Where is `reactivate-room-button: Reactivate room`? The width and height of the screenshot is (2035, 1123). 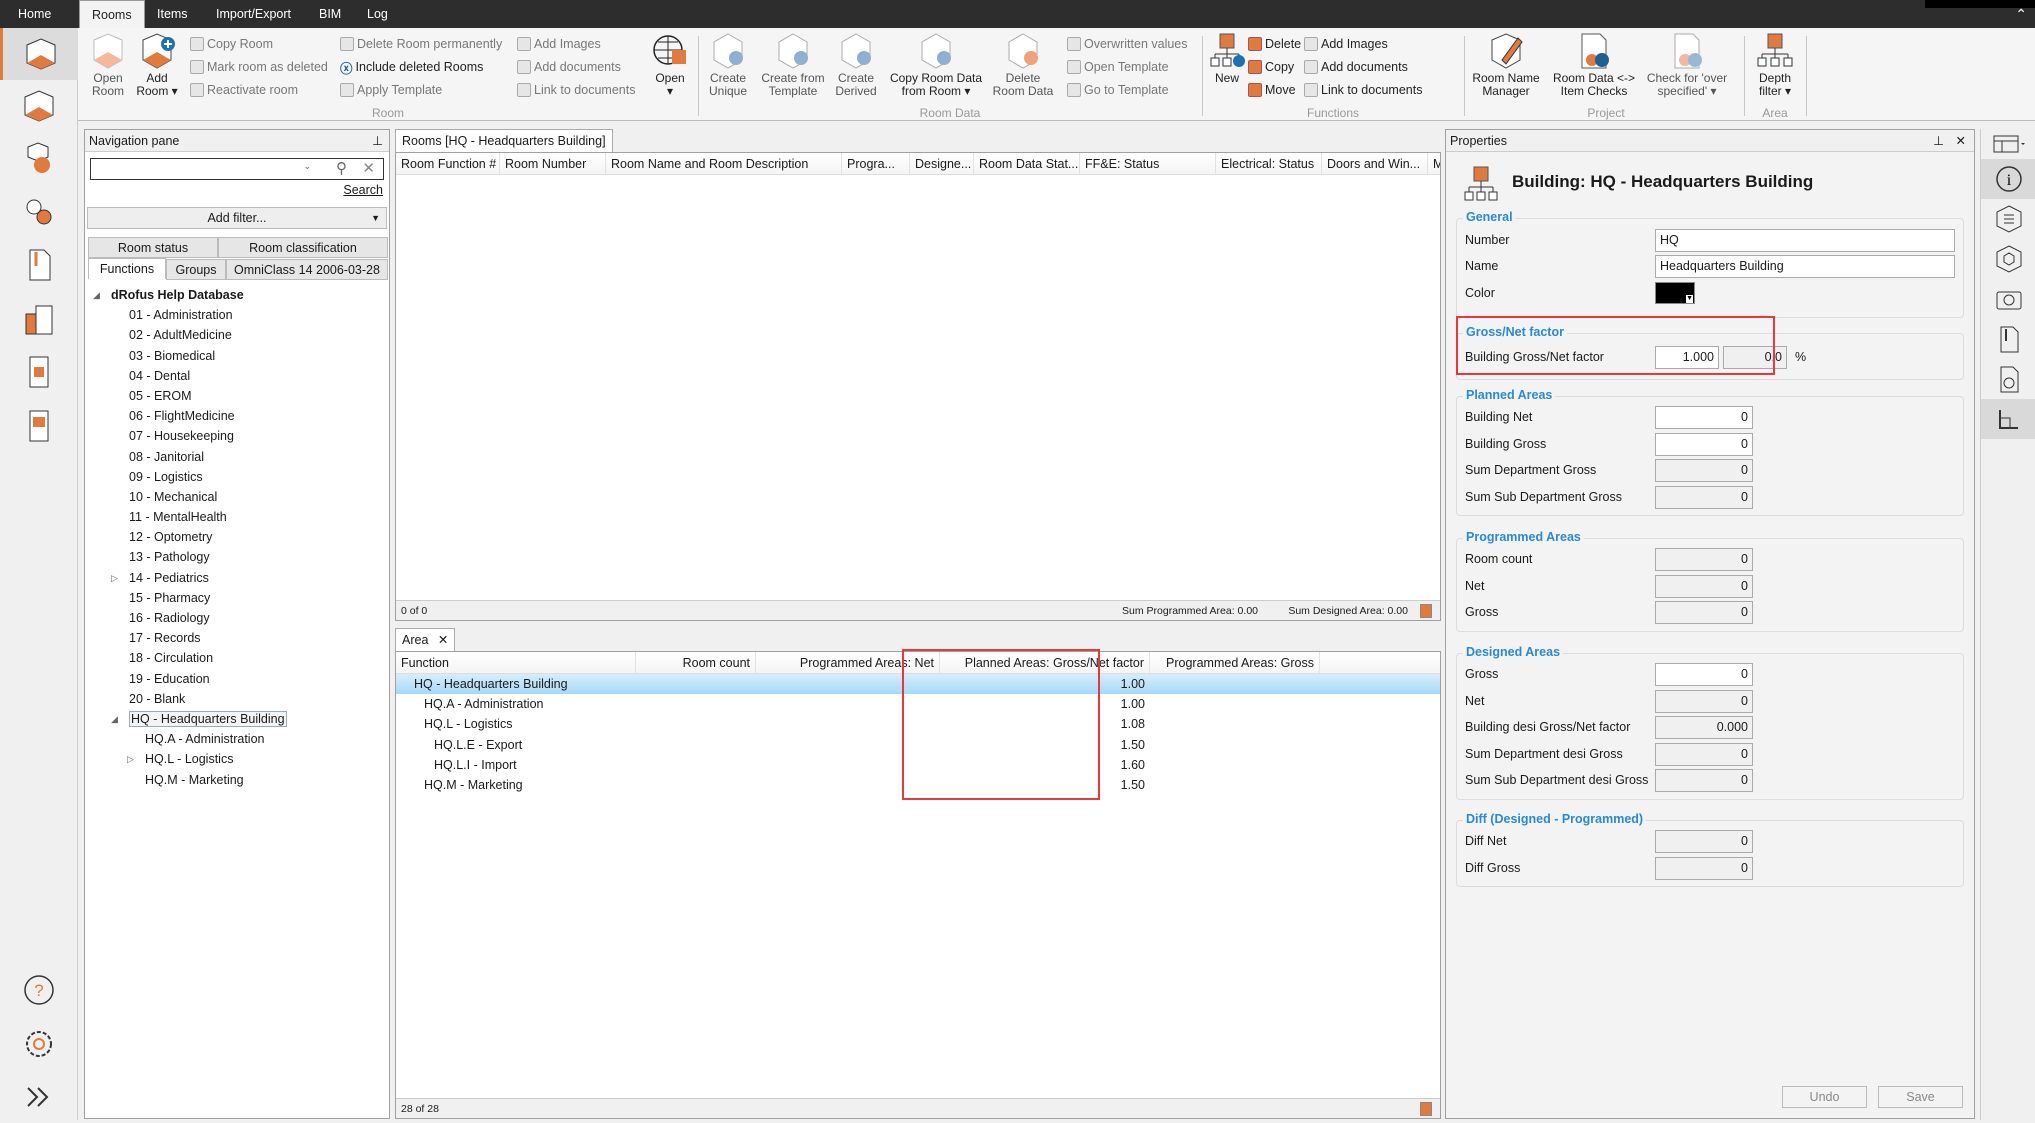 reactivate-room-button: Reactivate room is located at coordinates (244, 90).